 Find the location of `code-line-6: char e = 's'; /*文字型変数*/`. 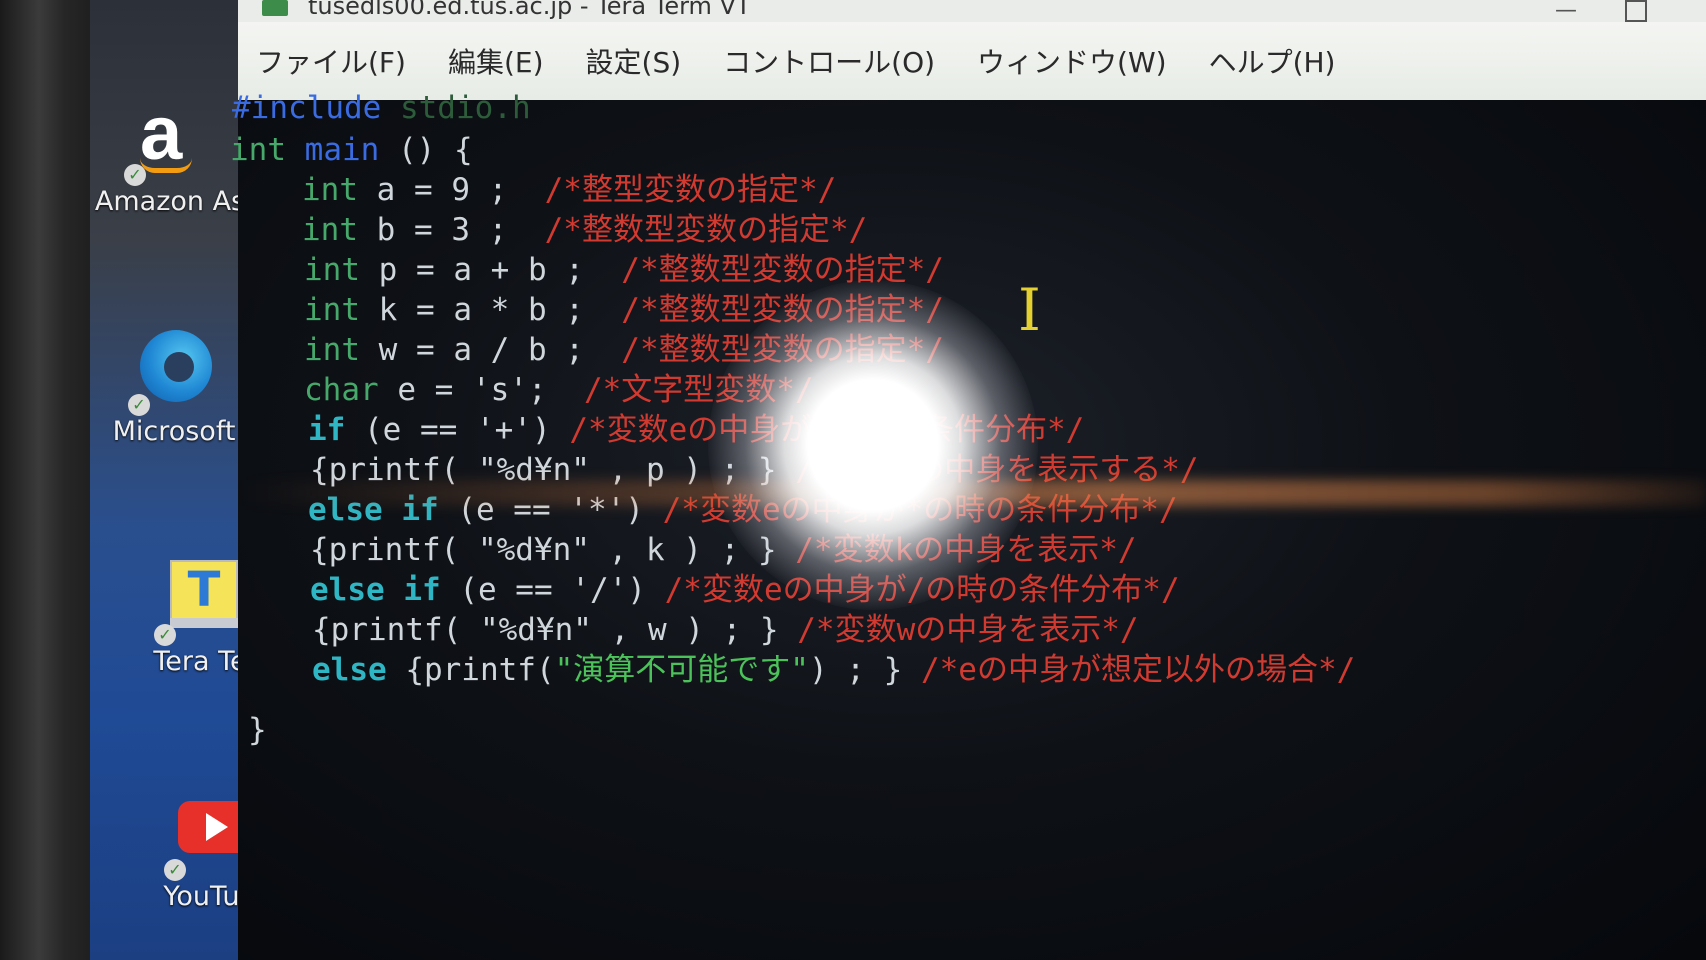

code-line-6: char e = 's'; /*文字型変数*/ is located at coordinates (559, 390).